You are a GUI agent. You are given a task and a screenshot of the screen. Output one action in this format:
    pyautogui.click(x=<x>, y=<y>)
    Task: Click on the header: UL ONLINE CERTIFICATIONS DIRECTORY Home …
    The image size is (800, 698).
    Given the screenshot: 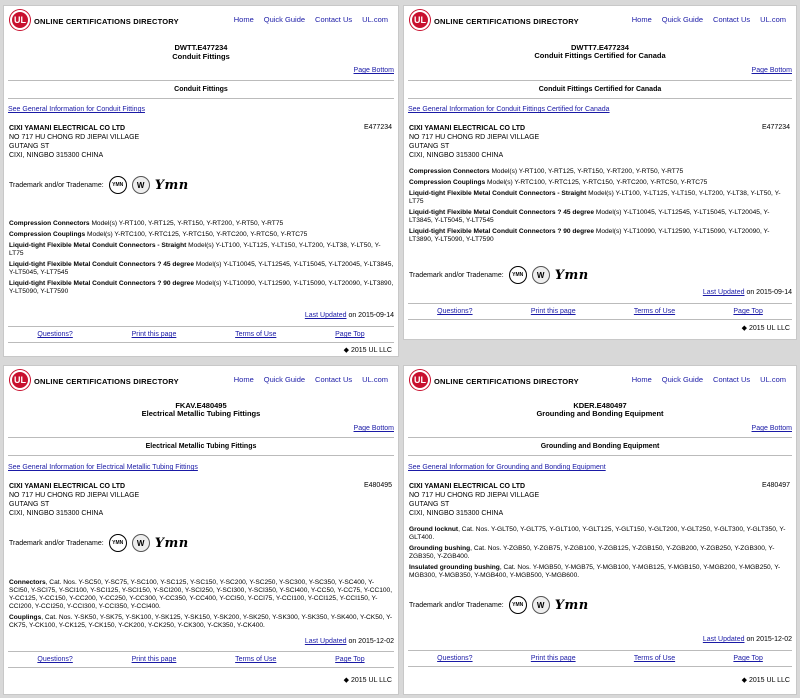 What is the action you would take?
    pyautogui.click(x=600, y=21)
    